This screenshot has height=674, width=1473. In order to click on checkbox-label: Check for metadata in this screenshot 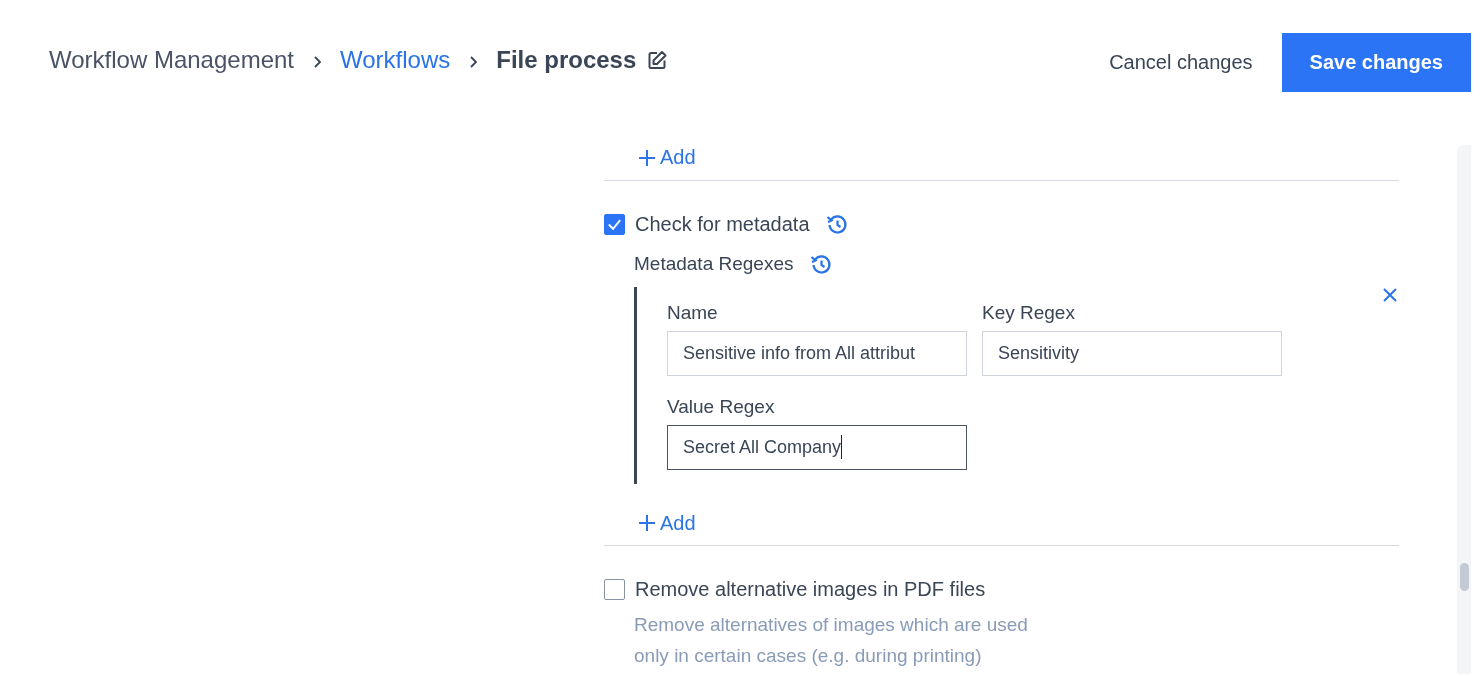, I will do `click(722, 224)`.